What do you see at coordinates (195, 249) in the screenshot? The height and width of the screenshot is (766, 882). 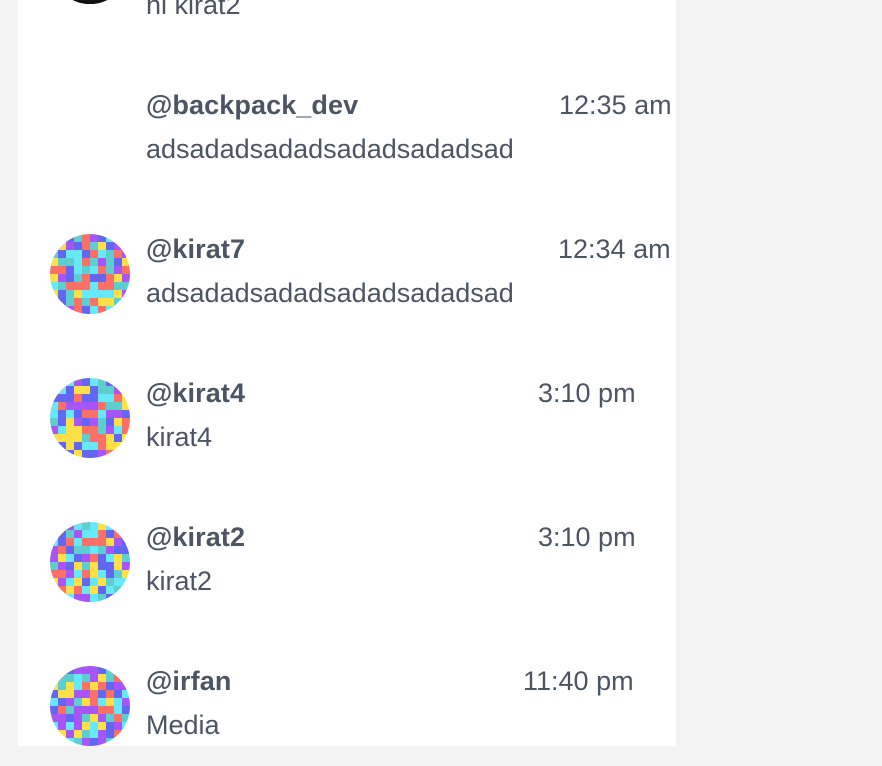 I see `message-username: @kirat7` at bounding box center [195, 249].